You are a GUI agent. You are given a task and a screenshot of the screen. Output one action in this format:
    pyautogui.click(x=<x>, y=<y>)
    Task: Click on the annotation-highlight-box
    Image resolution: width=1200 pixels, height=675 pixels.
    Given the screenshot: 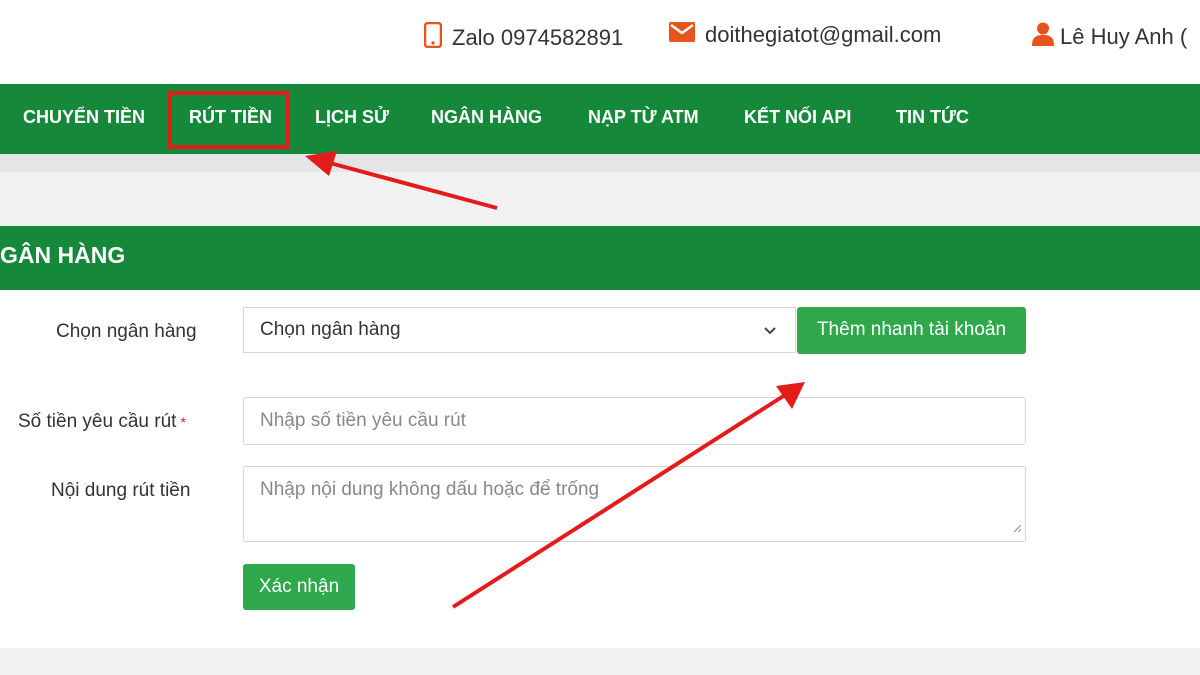 What is the action you would take?
    pyautogui.click(x=229, y=120)
    